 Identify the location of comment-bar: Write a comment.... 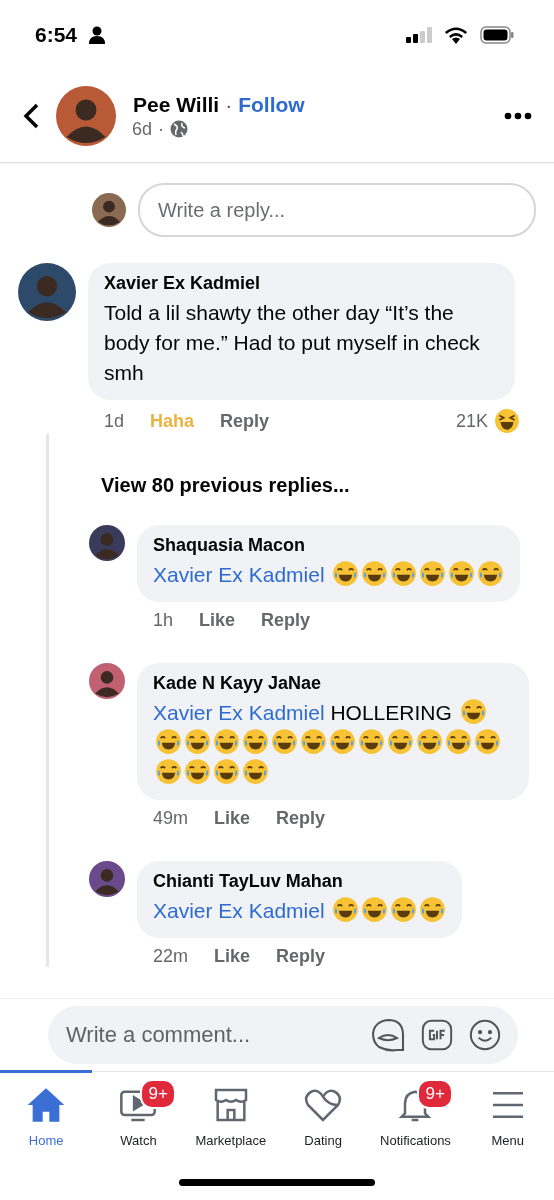
(283, 1035).